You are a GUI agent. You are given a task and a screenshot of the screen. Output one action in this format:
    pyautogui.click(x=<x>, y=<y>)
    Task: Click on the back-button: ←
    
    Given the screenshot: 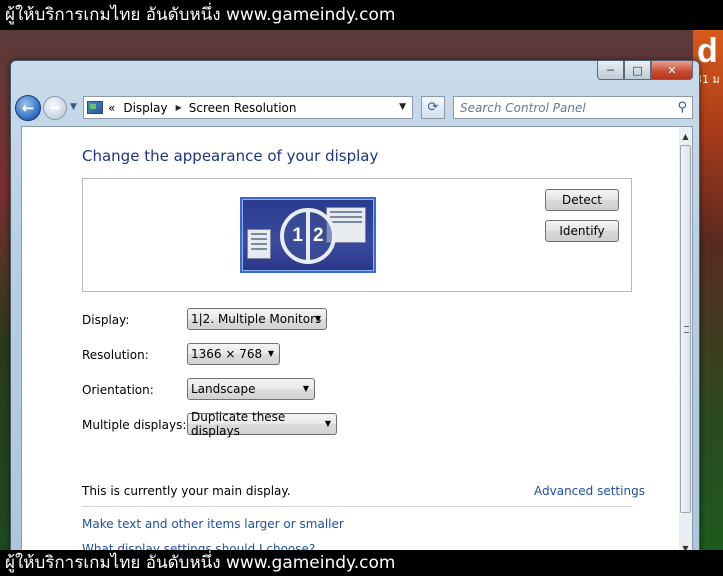 What is the action you would take?
    pyautogui.click(x=28, y=108)
    